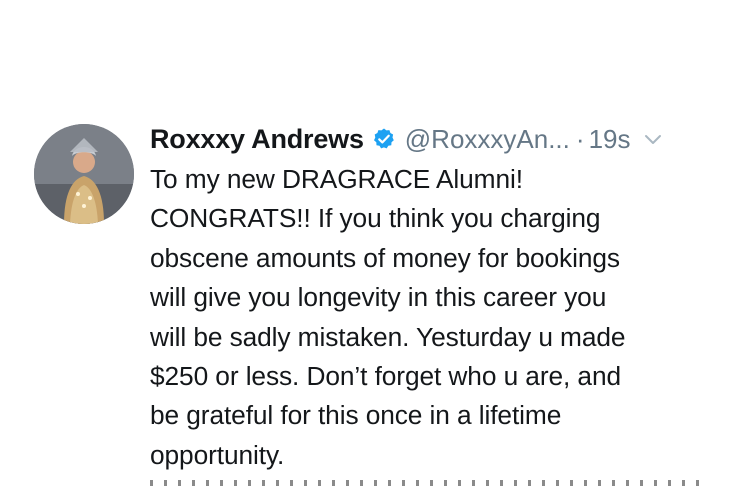 The height and width of the screenshot is (486, 741). What do you see at coordinates (257, 139) in the screenshot?
I see `author-name: Roxxxy Andrews` at bounding box center [257, 139].